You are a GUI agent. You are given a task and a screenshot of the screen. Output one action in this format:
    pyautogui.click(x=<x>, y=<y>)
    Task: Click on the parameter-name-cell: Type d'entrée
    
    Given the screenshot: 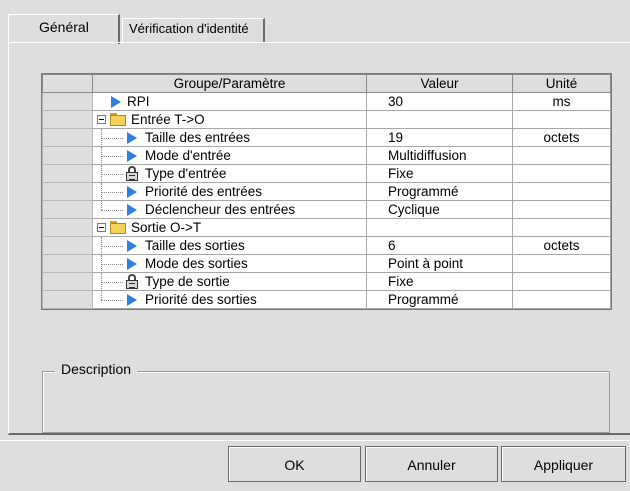 What is the action you would take?
    pyautogui.click(x=229, y=173)
    